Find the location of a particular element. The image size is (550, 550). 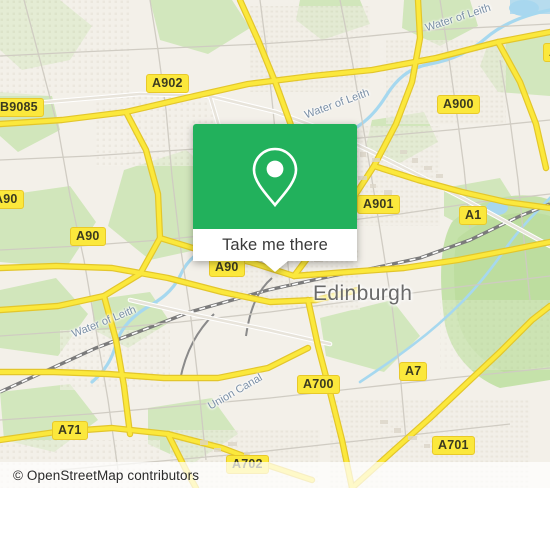

popup-header is located at coordinates (275, 176).